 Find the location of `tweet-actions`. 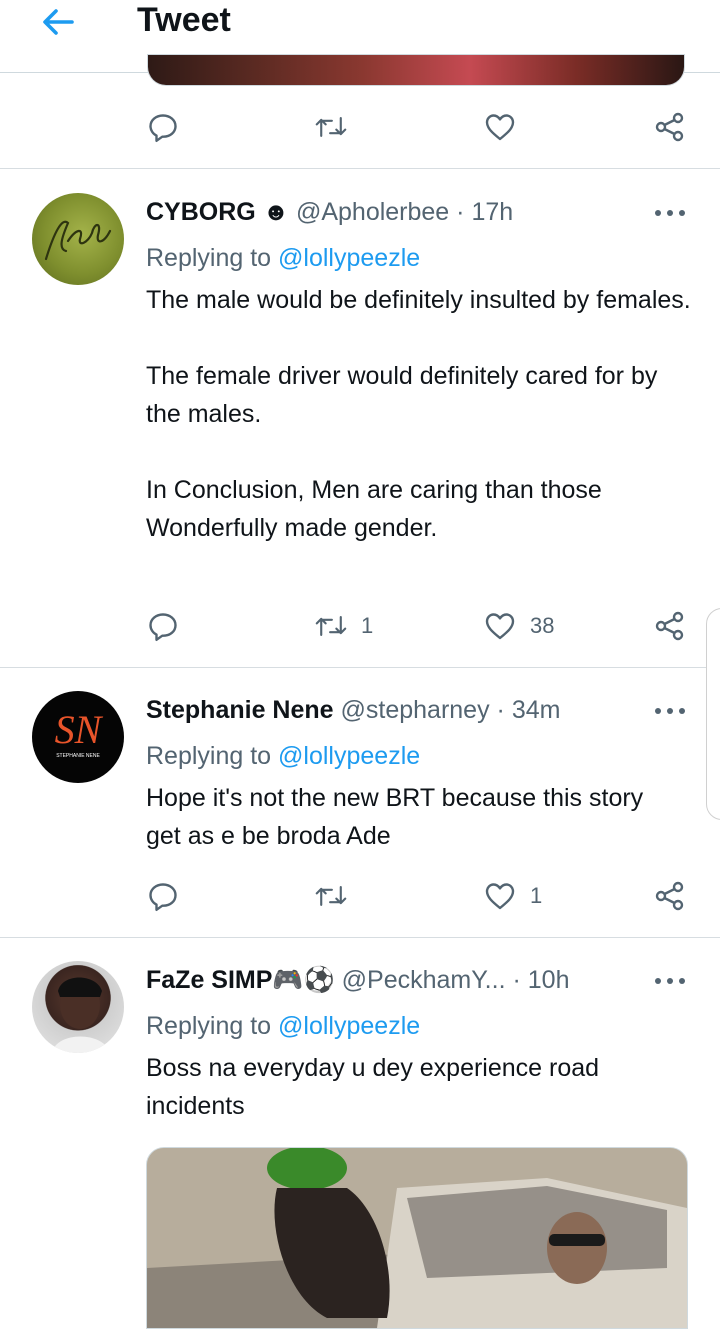

tweet-actions is located at coordinates (360, 127).